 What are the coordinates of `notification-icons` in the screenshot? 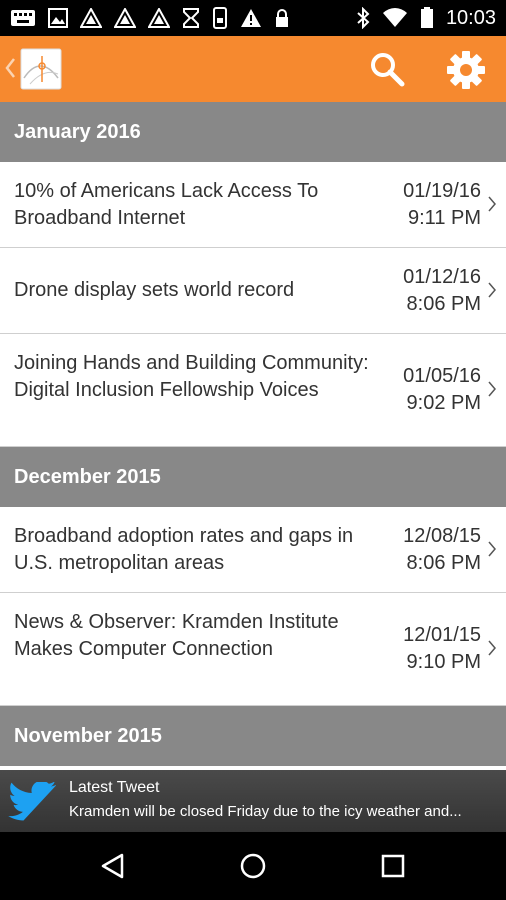 It's located at (150, 18).